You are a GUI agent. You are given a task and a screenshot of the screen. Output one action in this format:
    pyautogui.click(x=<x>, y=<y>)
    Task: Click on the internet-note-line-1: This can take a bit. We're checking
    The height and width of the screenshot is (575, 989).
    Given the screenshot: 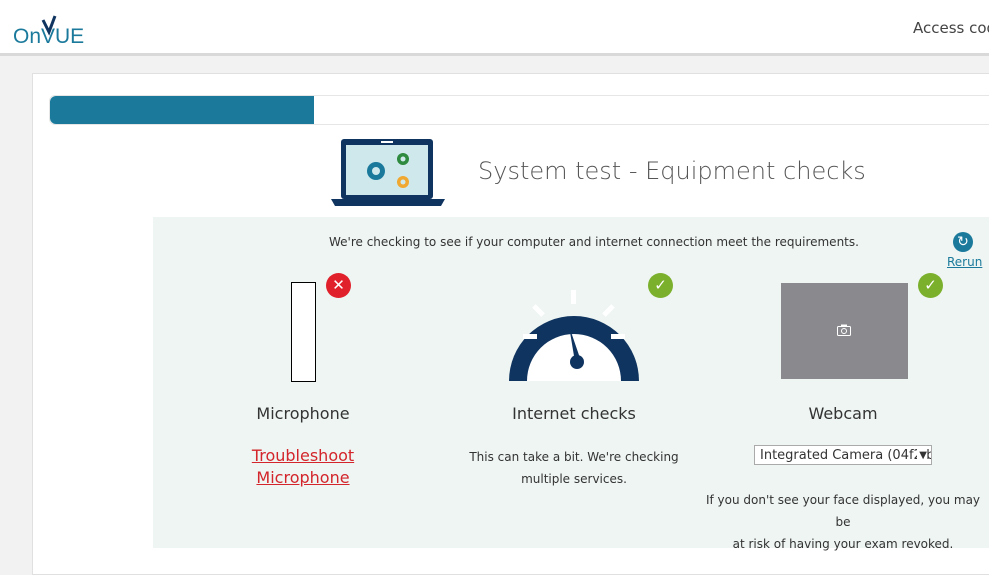 What is the action you would take?
    pyautogui.click(x=574, y=457)
    